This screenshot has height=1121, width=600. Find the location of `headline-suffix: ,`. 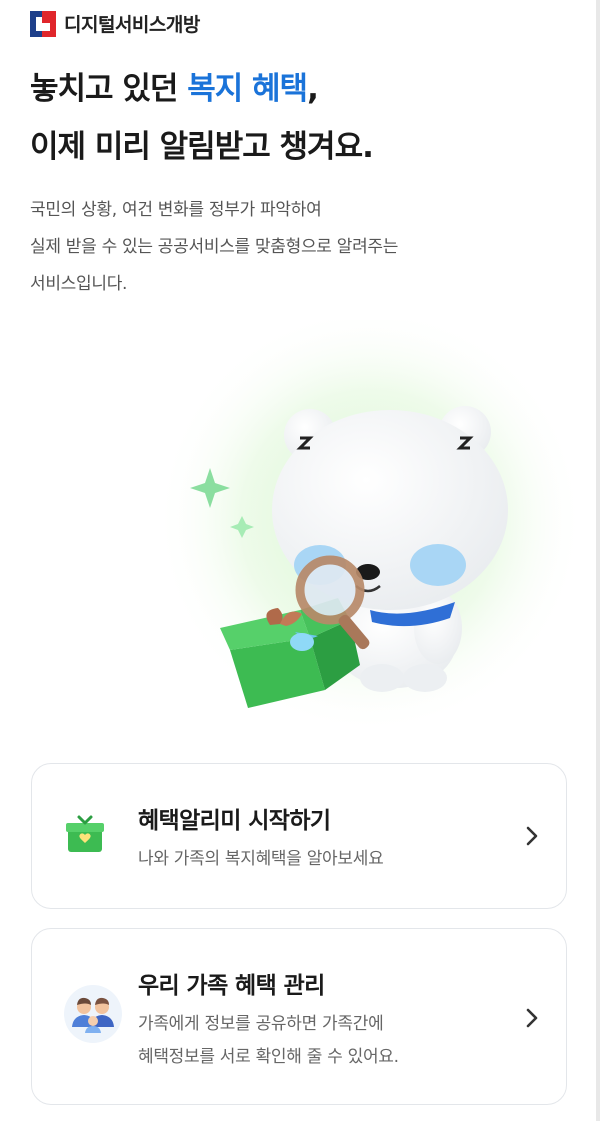

headline-suffix: , is located at coordinates (313, 89).